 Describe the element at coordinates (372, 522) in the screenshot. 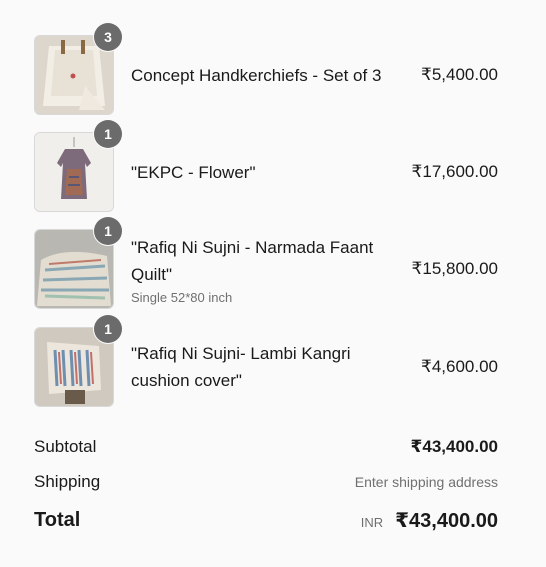

I see `currency-code: INR` at that location.